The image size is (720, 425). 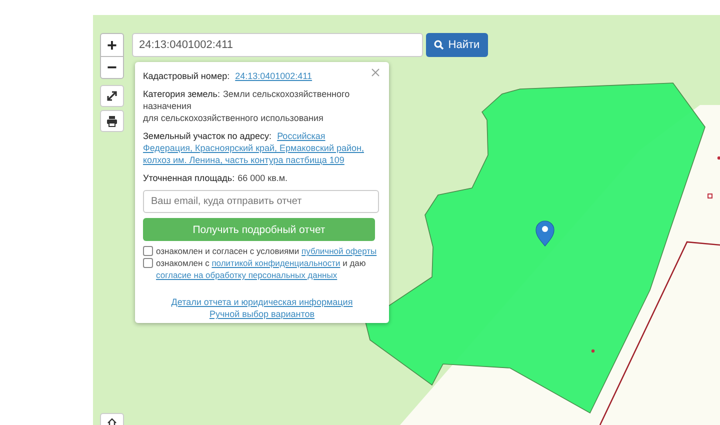 What do you see at coordinates (207, 136) in the screenshot?
I see `field-label: Земельный участок по адресу:` at bounding box center [207, 136].